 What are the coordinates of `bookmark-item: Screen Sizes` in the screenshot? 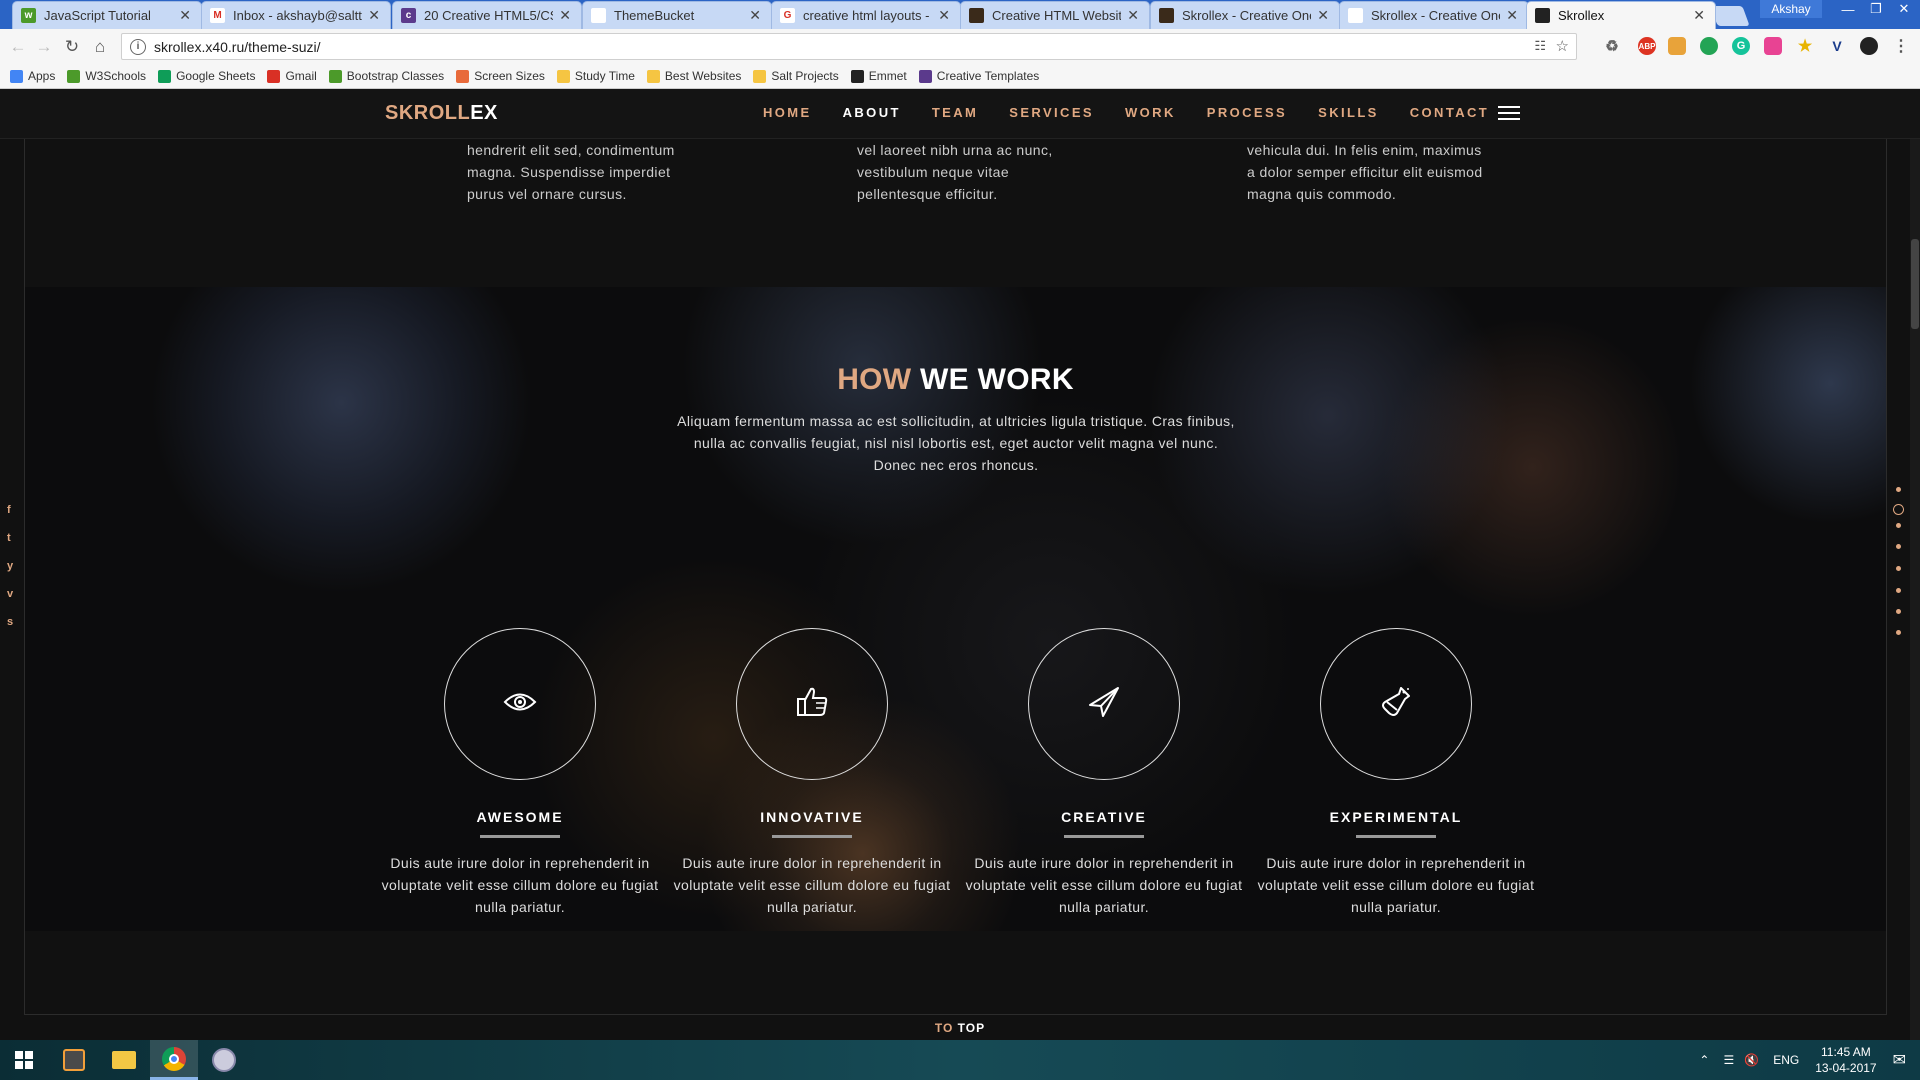 It's located at (500, 76).